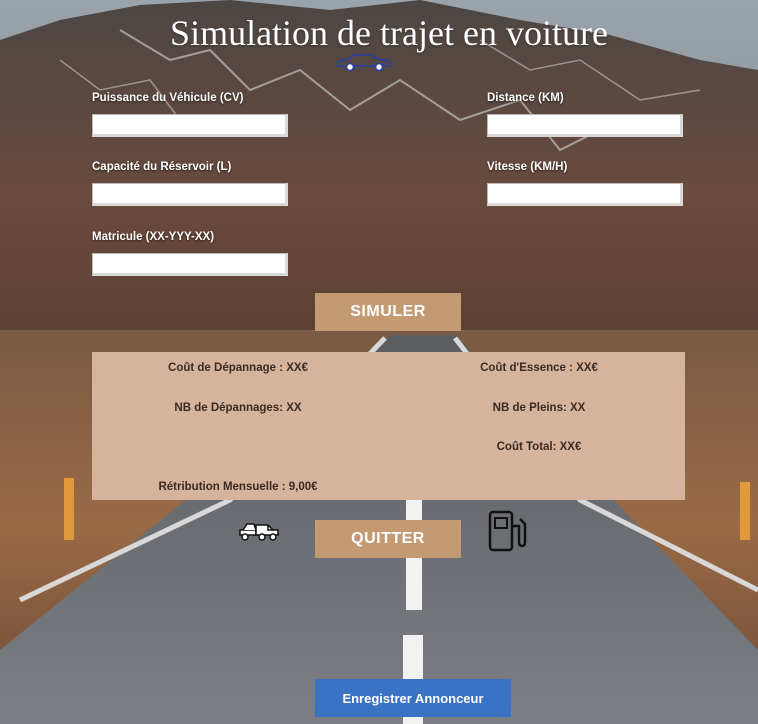 The image size is (758, 724). What do you see at coordinates (162, 167) in the screenshot?
I see `capacite-label: Capacité du Réservoir (L)` at bounding box center [162, 167].